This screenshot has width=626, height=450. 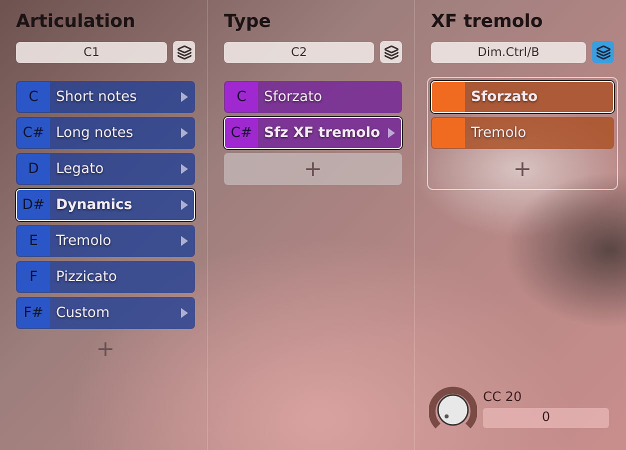 I want to click on value-field: 0, so click(x=546, y=418).